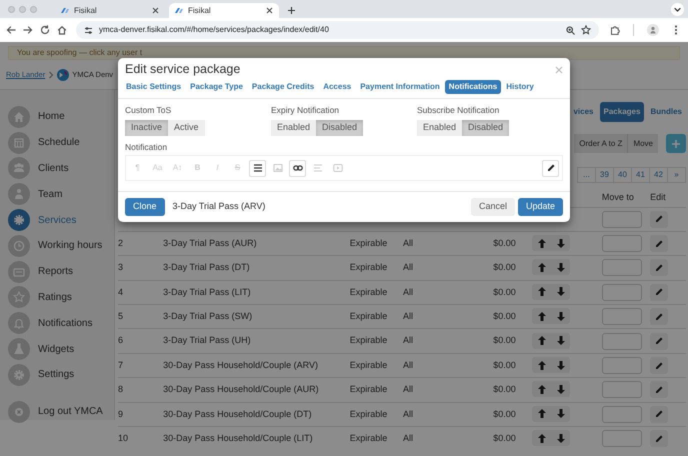 The width and height of the screenshot is (688, 456). What do you see at coordinates (123, 438) in the screenshot?
I see `table-cell: 10` at bounding box center [123, 438].